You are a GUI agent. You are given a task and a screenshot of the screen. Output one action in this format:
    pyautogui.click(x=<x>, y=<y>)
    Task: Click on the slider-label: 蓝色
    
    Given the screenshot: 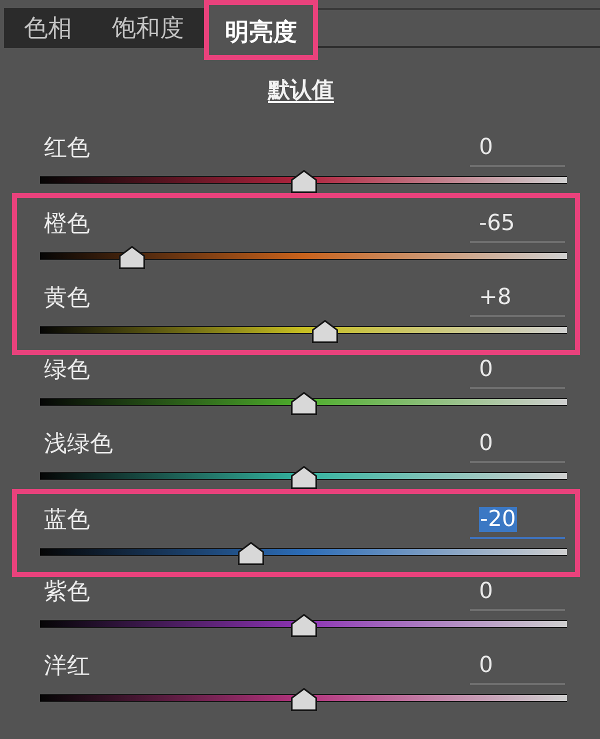 What is the action you would take?
    pyautogui.click(x=66, y=520)
    